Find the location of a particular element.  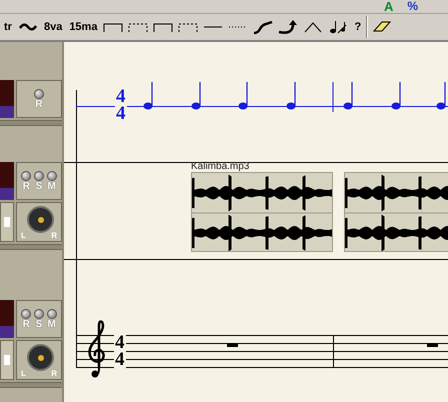

text-tool-button: A is located at coordinates (389, 6).